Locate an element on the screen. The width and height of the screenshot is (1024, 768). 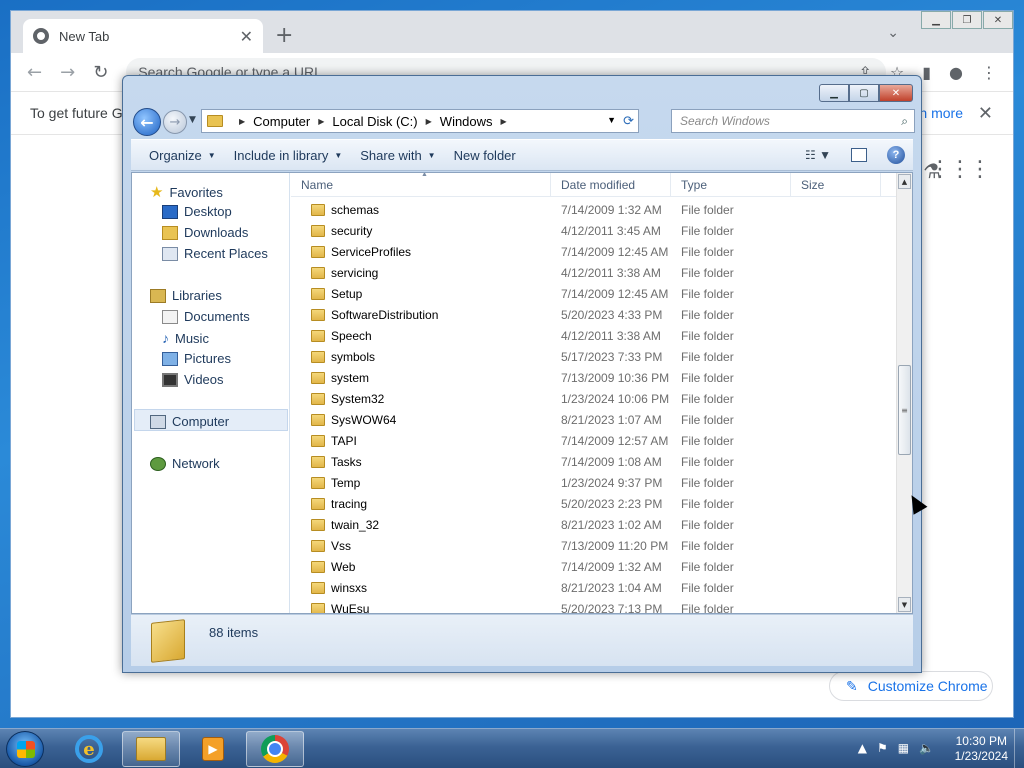
new-tab-button: + is located at coordinates (284, 35).